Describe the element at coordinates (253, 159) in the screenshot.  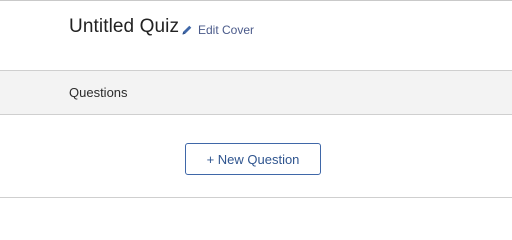
I see `new-question-button: + New Question` at that location.